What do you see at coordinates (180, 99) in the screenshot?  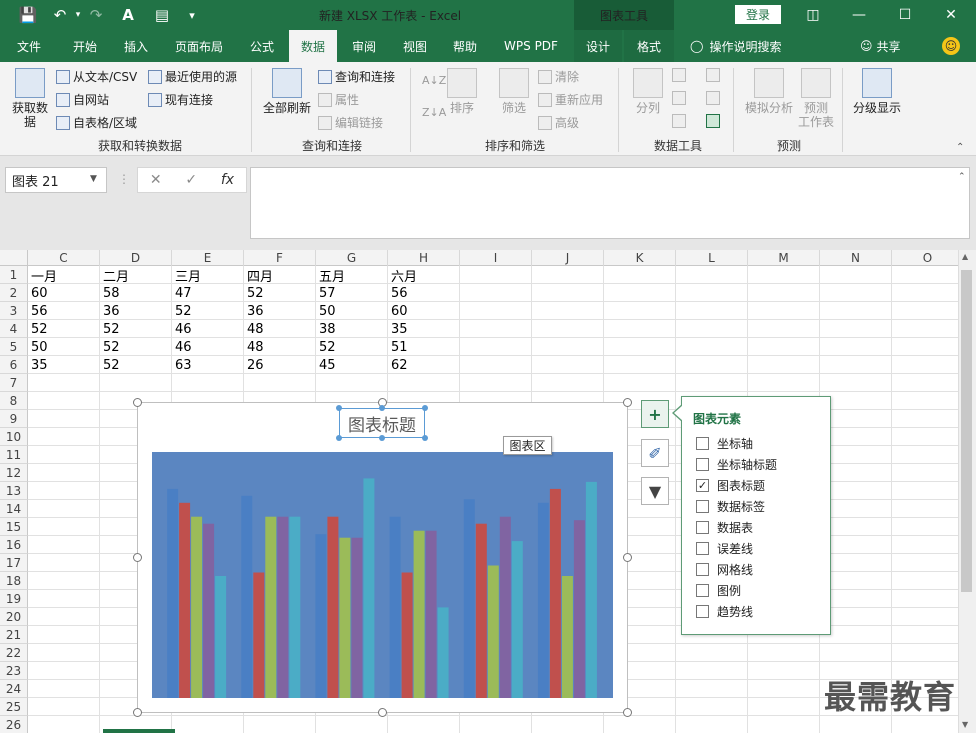 I see `existing-connections-button: 现有连接` at bounding box center [180, 99].